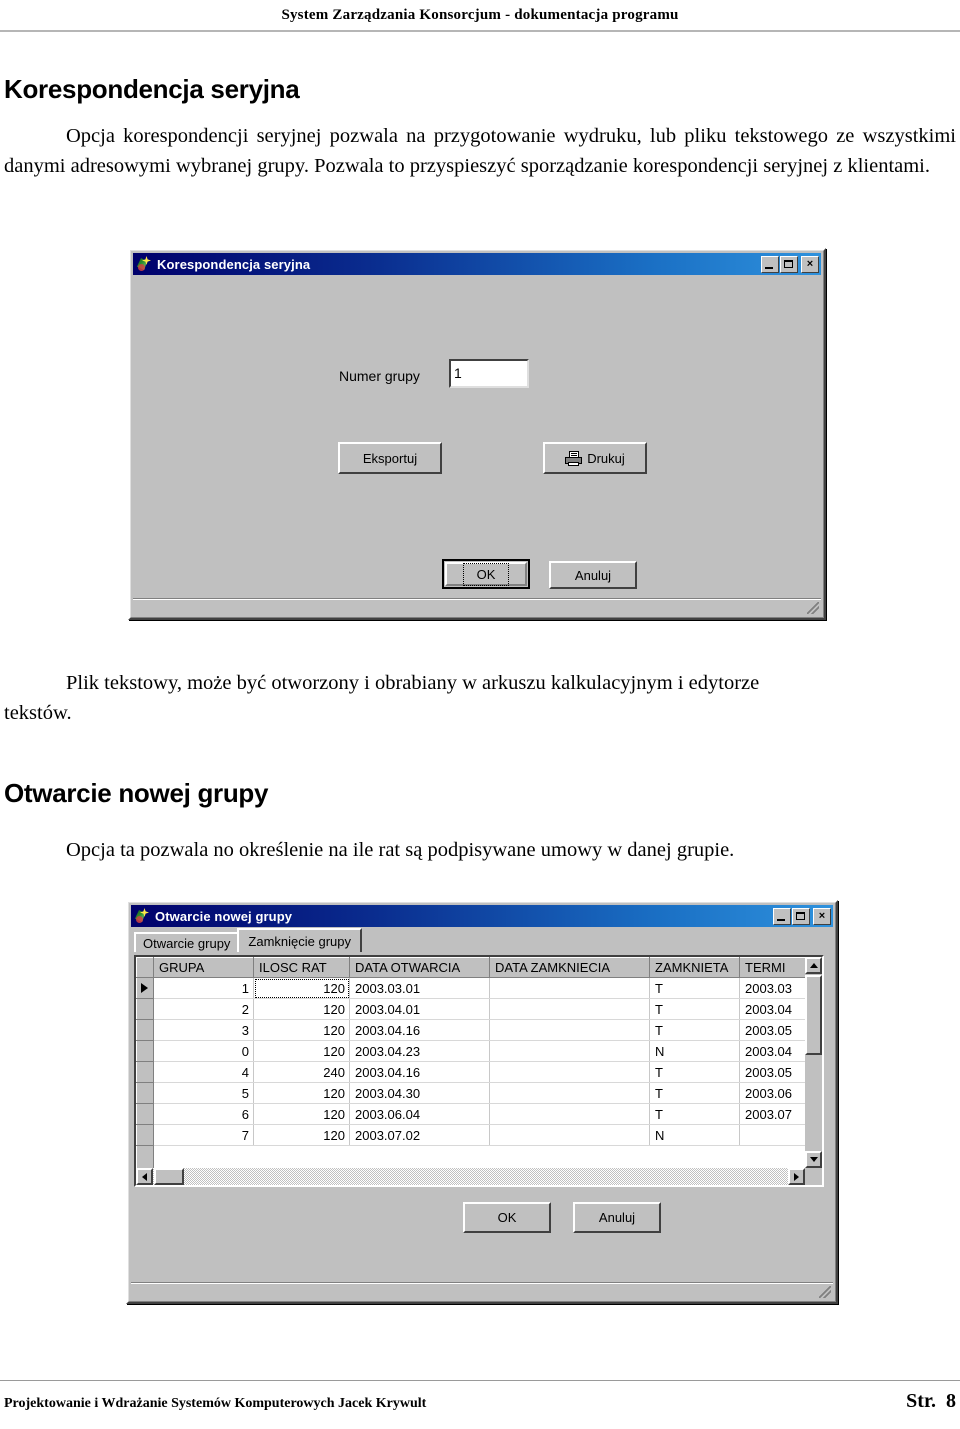  I want to click on drukuj-button: Drukuj, so click(595, 458).